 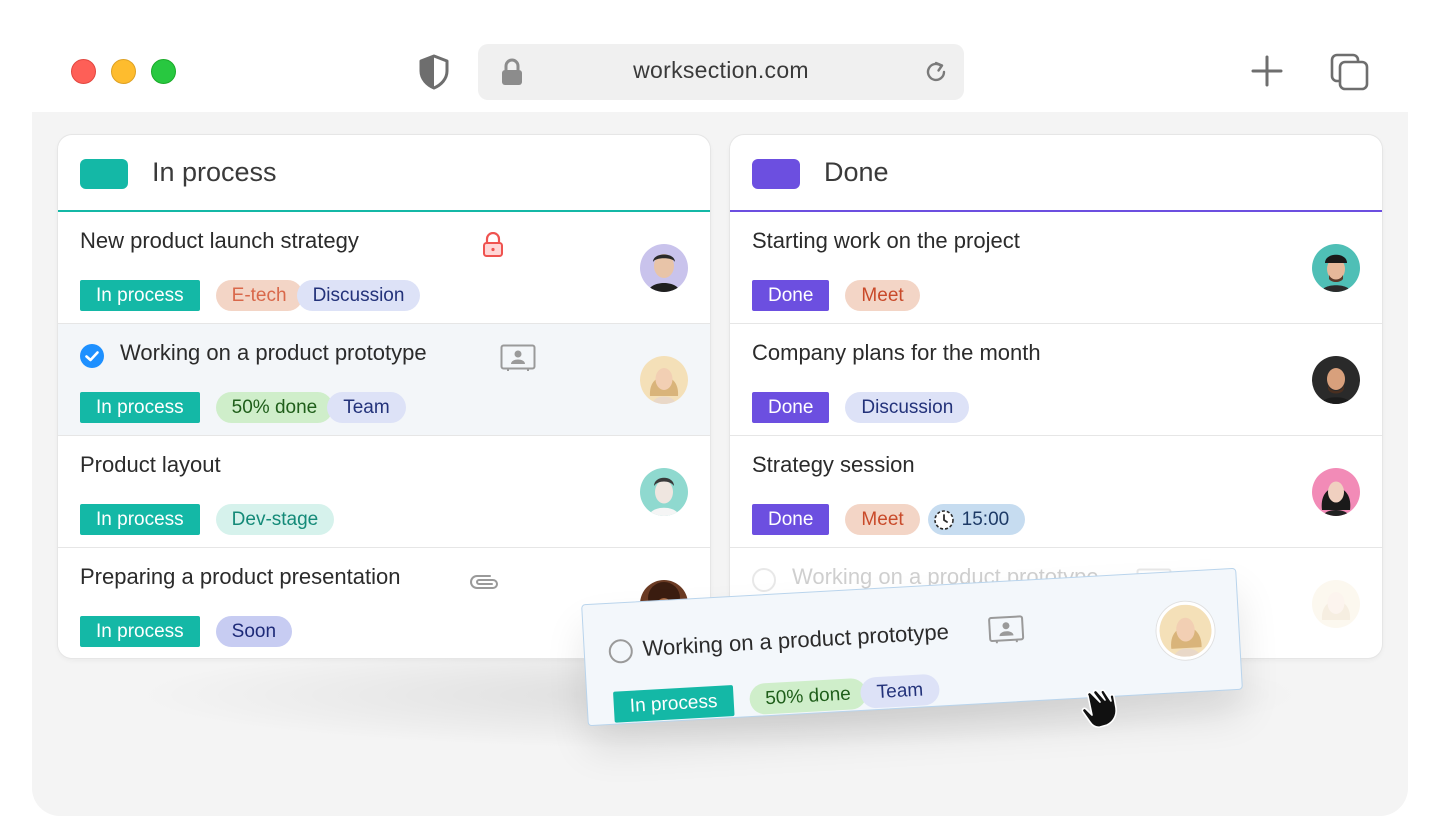 I want to click on tabs-overview-icon, so click(x=1350, y=72).